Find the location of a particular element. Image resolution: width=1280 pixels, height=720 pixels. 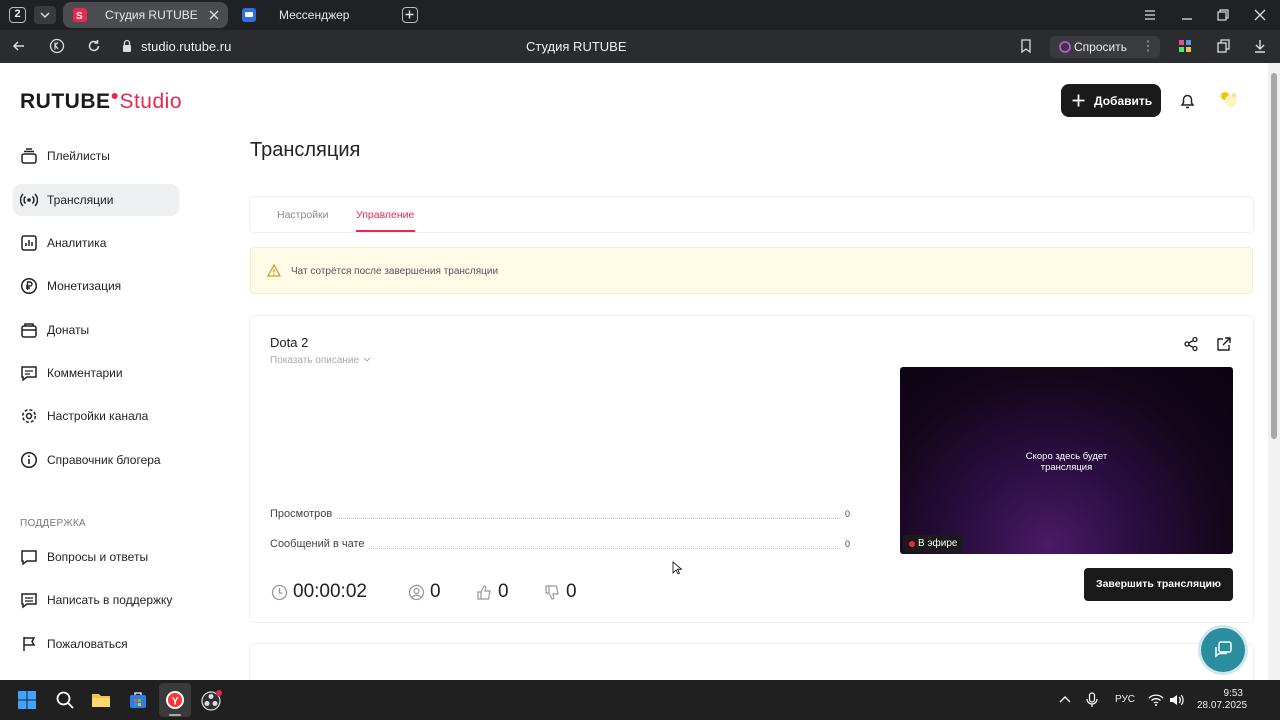

sidebar-item-playlists: Плейлисты is located at coordinates (96, 156).